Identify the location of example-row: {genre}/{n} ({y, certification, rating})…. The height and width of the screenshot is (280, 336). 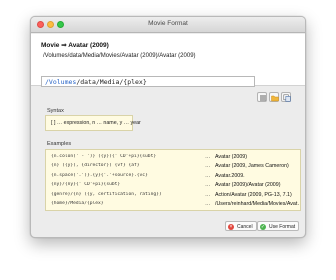
(173, 195).